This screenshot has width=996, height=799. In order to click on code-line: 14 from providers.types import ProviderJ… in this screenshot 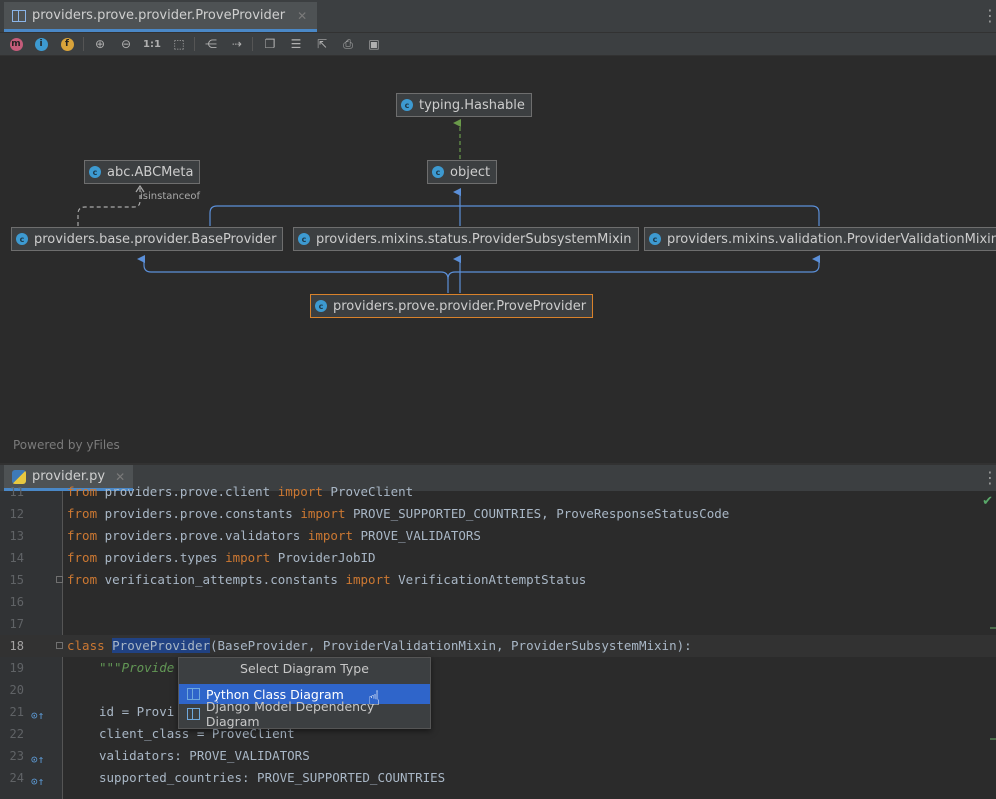, I will do `click(192, 557)`.